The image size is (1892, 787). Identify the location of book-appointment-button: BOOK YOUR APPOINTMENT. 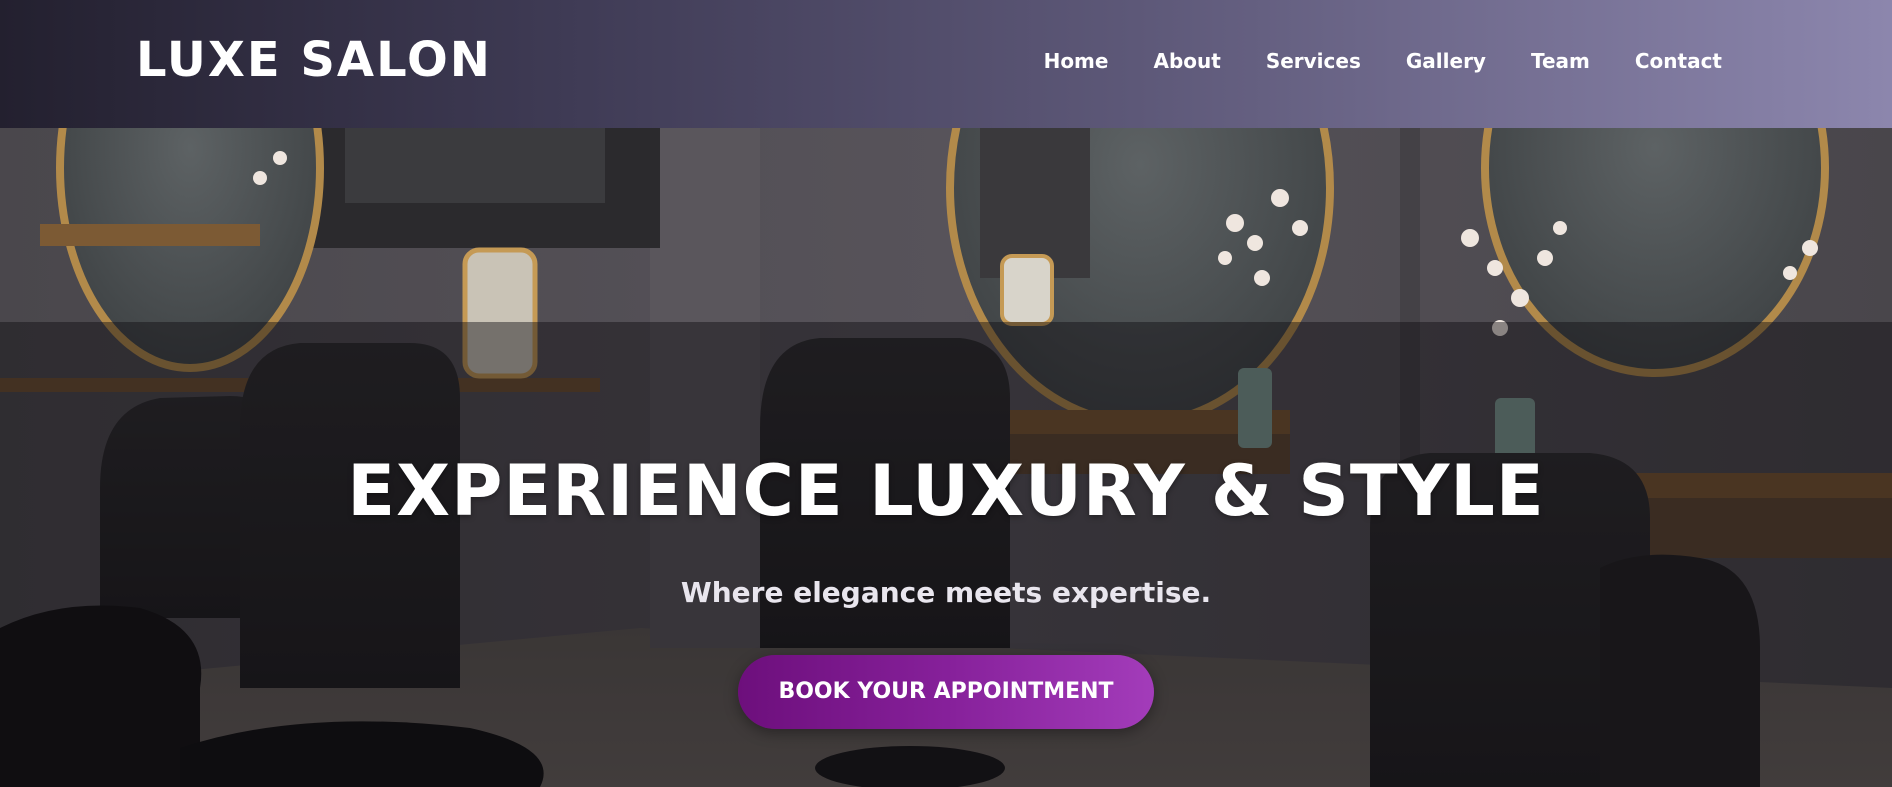
(946, 692).